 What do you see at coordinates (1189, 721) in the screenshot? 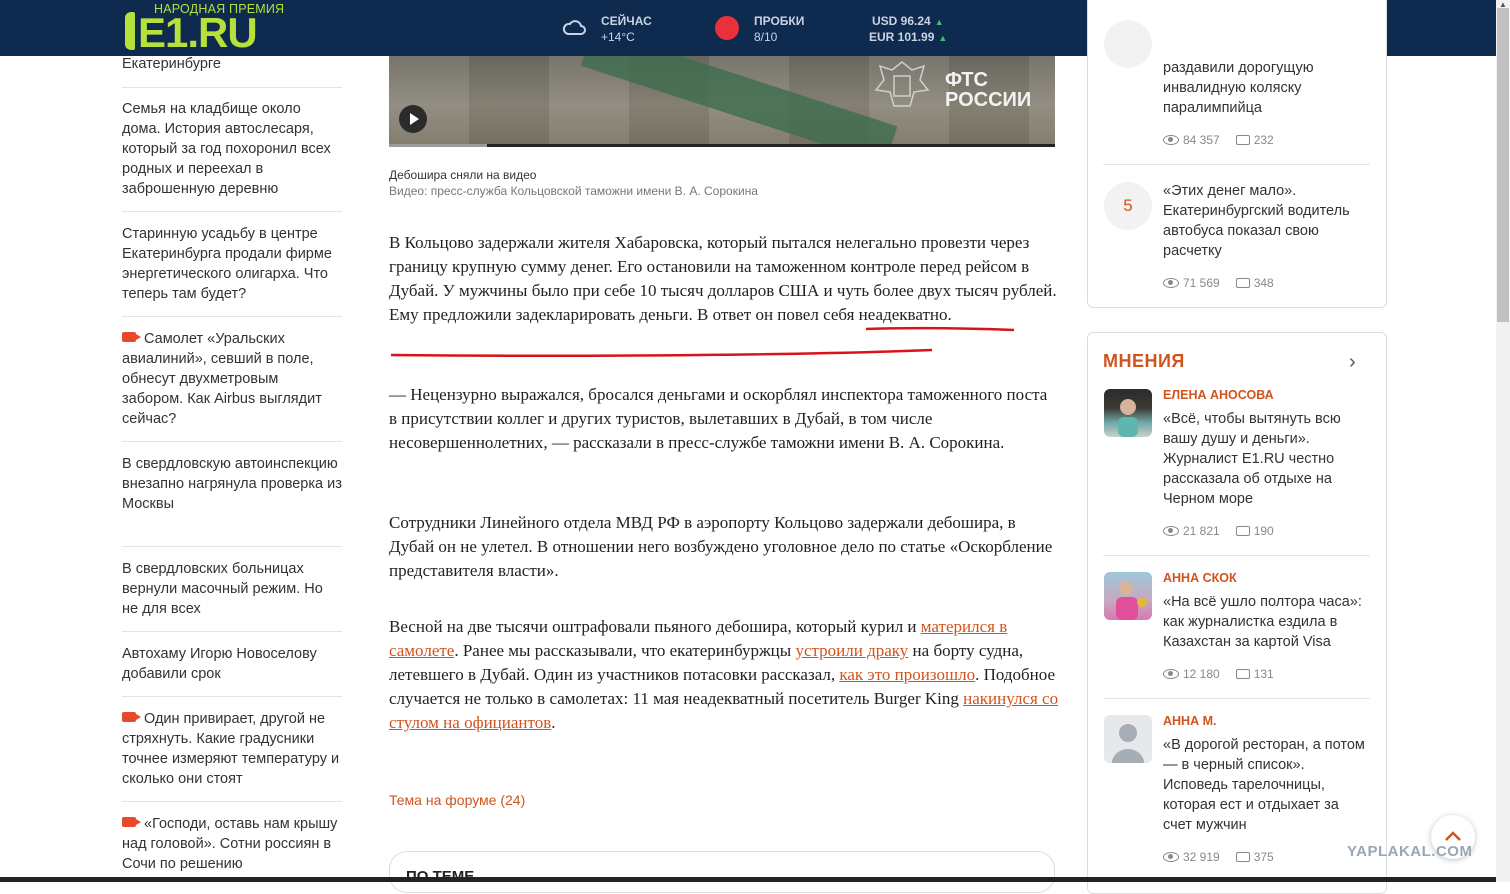
I see `opinion-author: АННА М.` at bounding box center [1189, 721].